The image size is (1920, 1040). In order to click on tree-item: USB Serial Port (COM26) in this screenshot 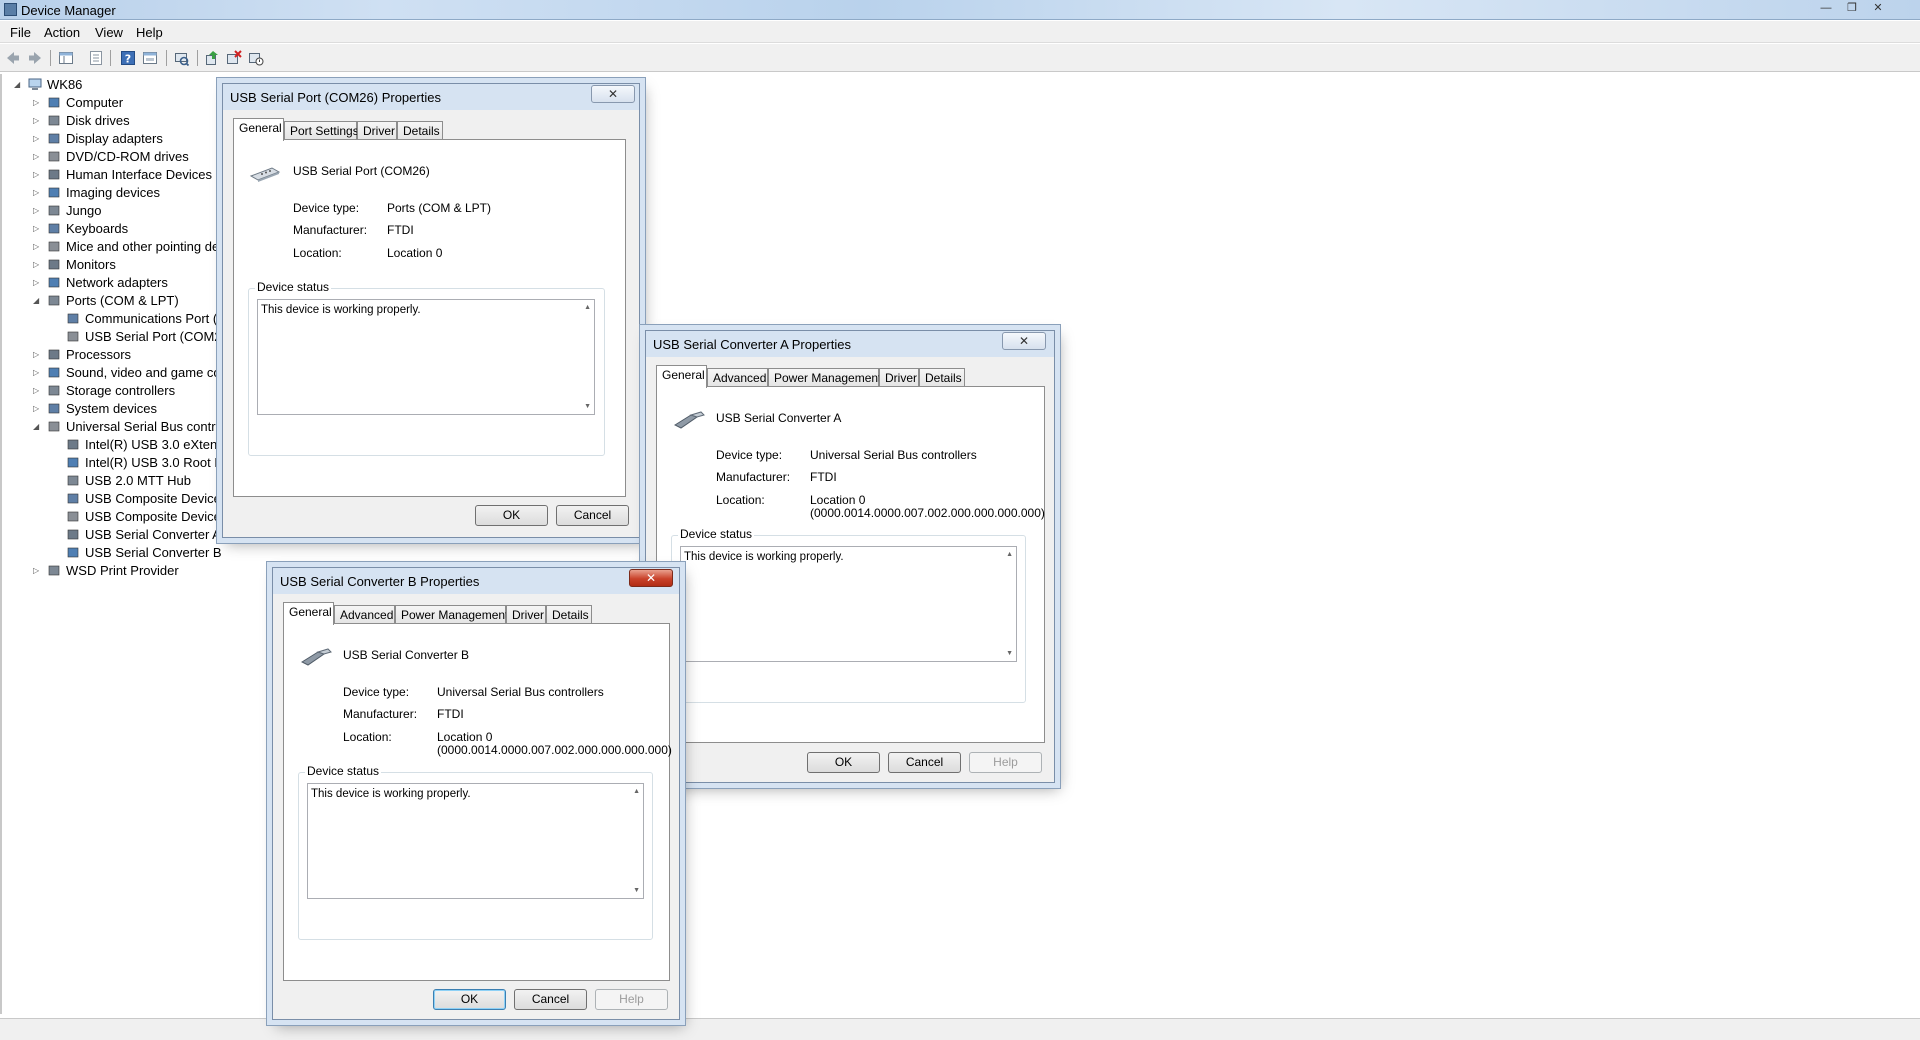, I will do `click(149, 337)`.